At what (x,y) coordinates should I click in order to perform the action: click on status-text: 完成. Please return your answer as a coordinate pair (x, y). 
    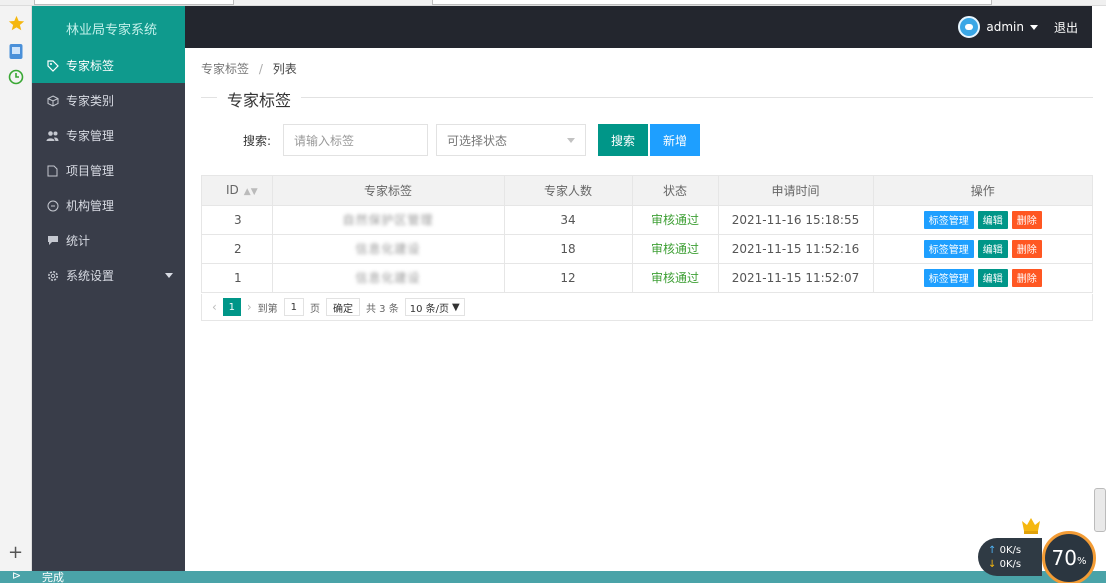
    Looking at the image, I should click on (53, 577).